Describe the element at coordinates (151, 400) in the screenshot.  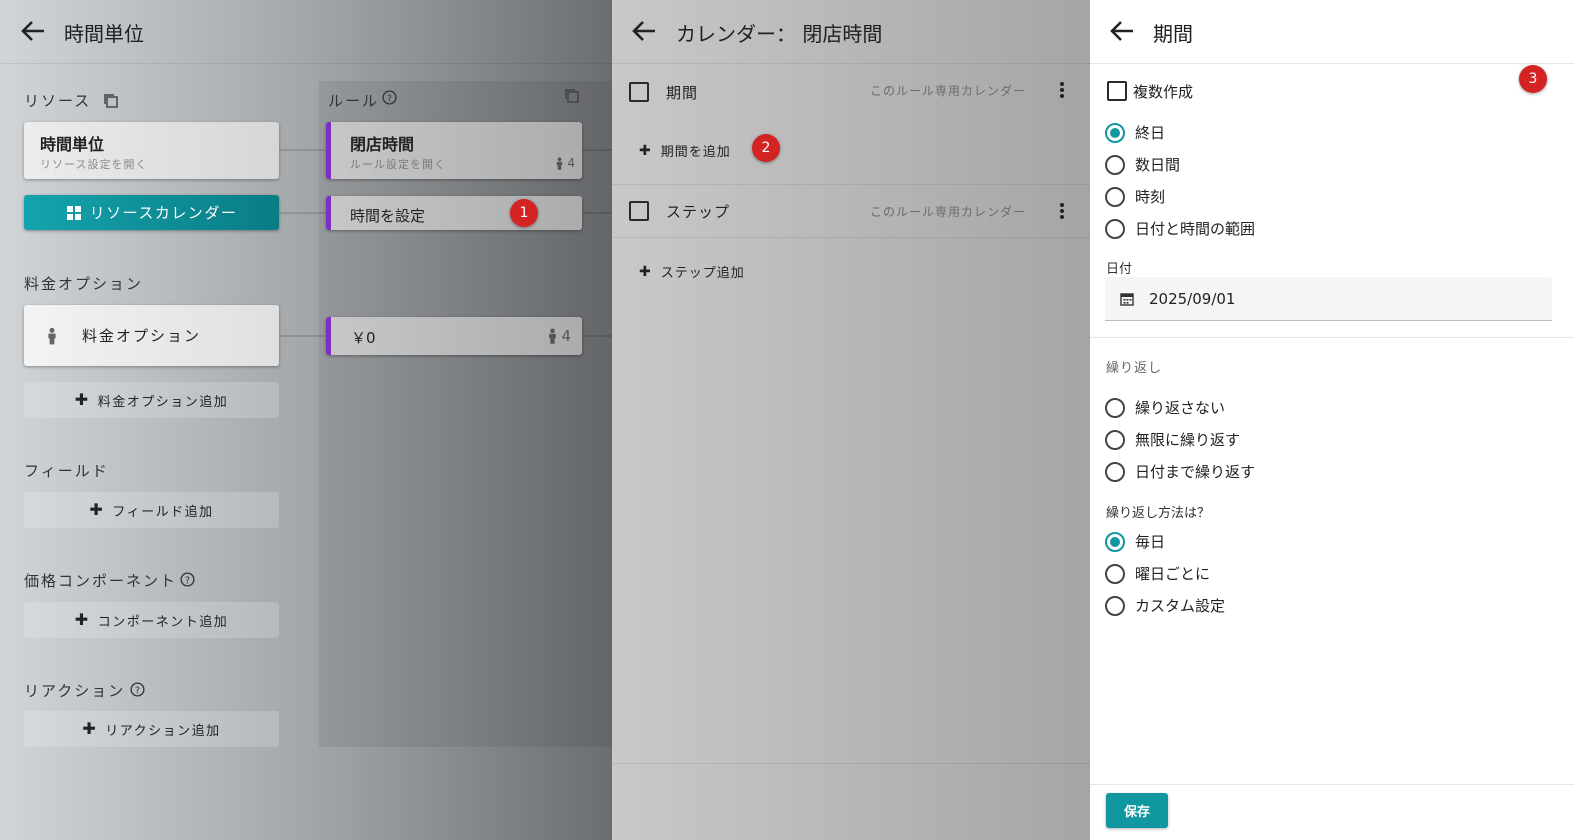
I see `add-pricing-button: ✚ 料金オプション追加` at that location.